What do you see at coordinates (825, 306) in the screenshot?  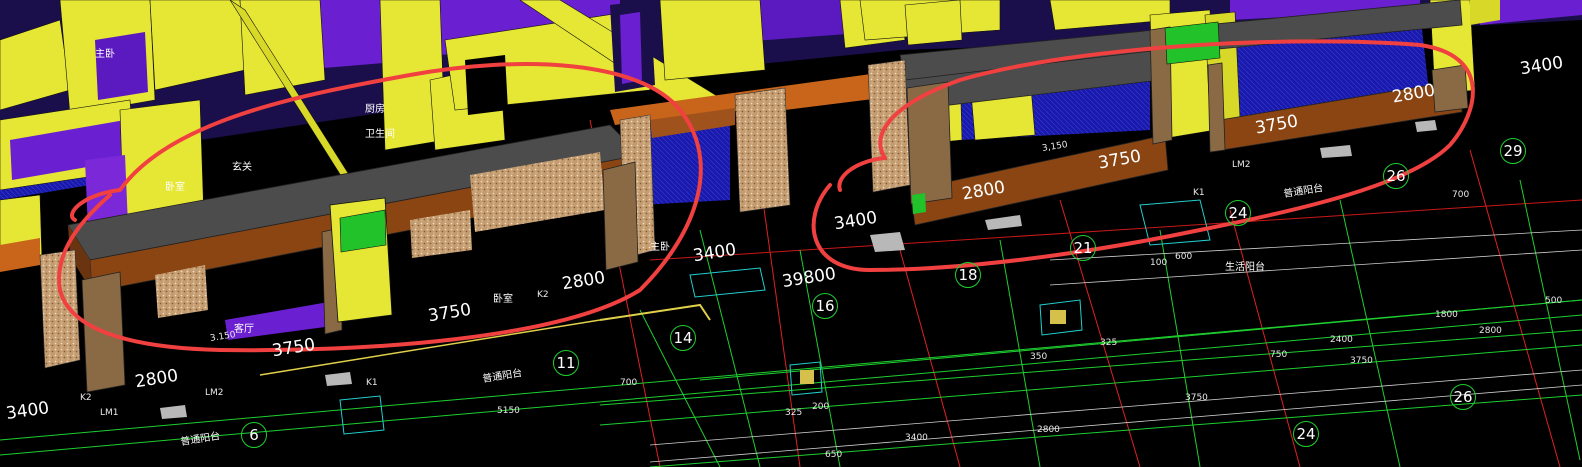 I see `grid-axis-bubble-16: 16` at bounding box center [825, 306].